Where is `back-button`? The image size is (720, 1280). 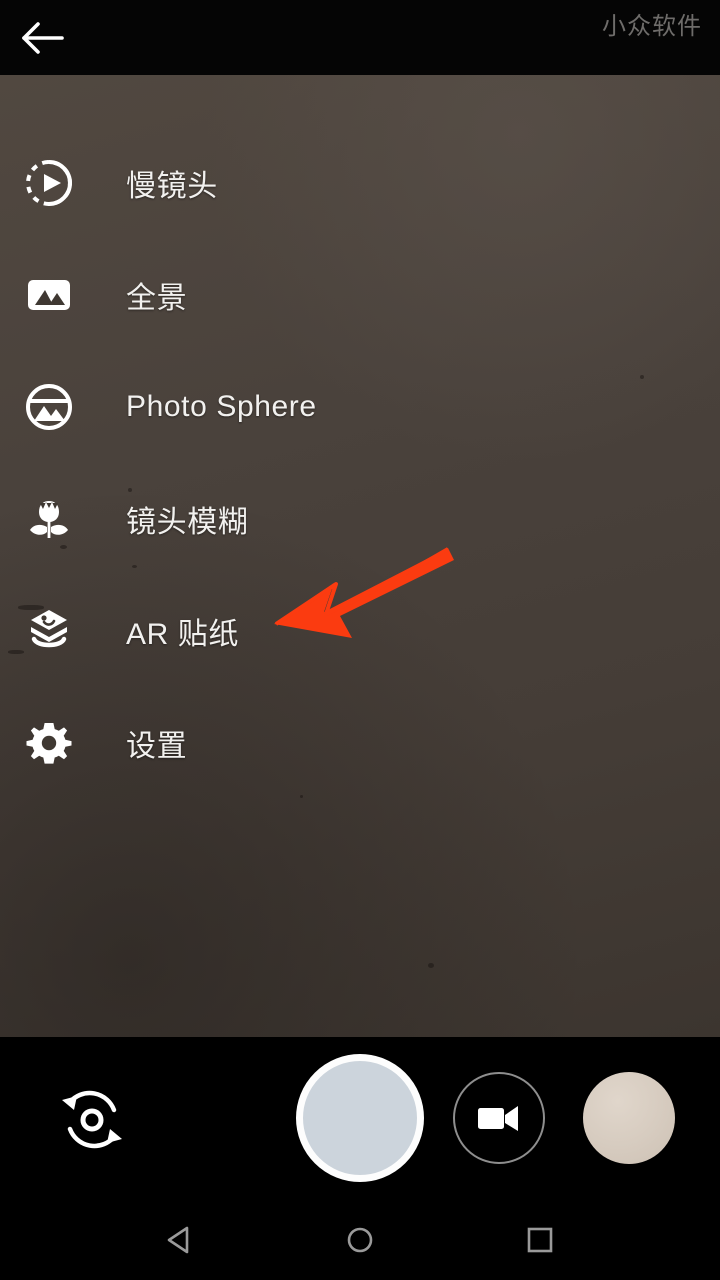
back-button is located at coordinates (43, 38).